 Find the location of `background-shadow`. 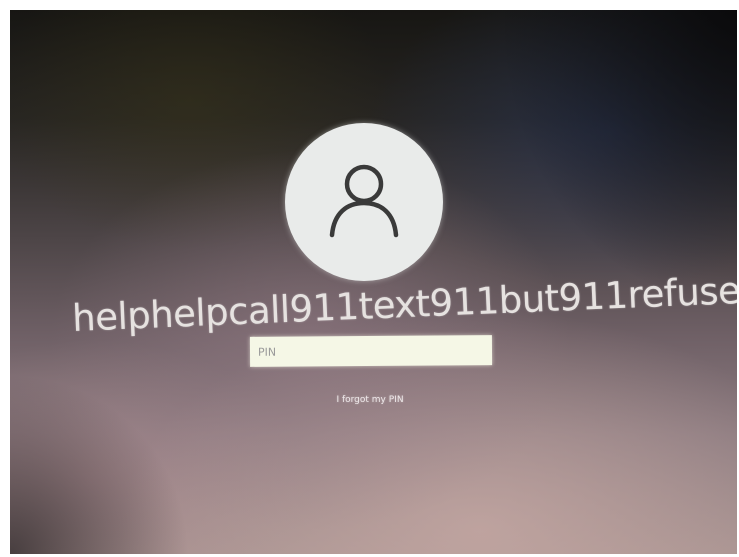

background-shadow is located at coordinates (100, 464).